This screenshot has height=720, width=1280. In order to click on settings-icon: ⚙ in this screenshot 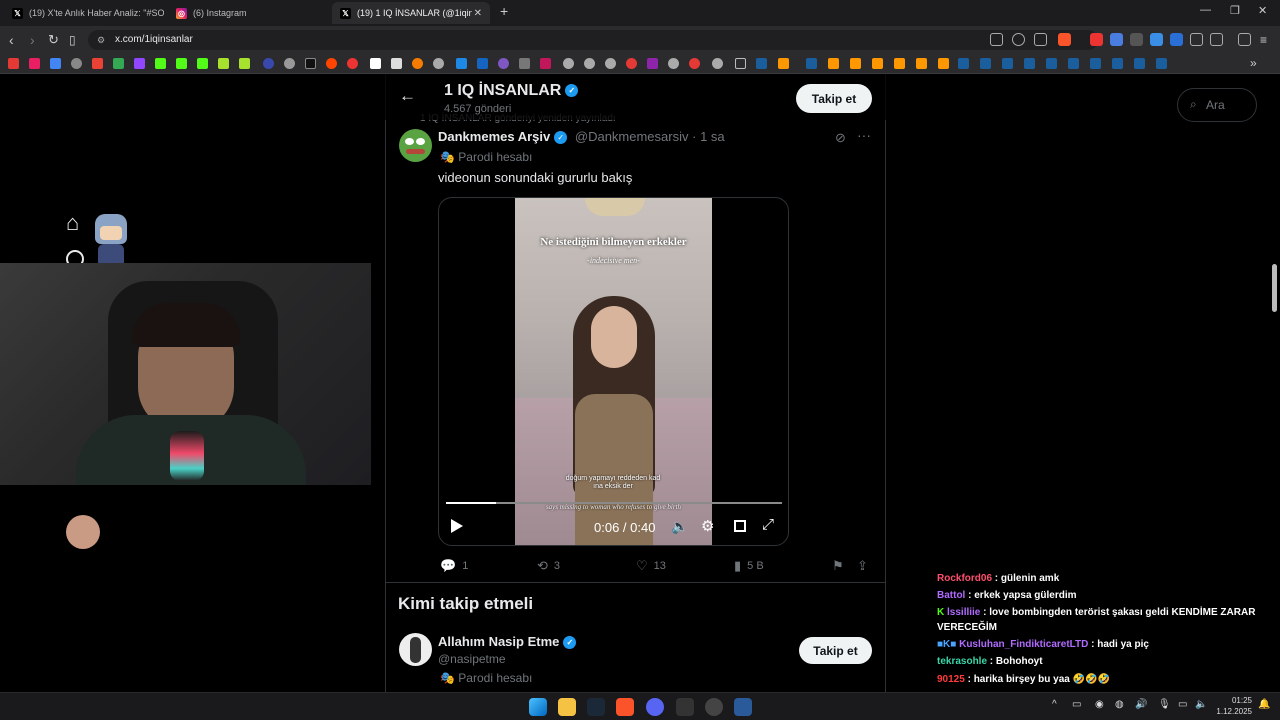, I will do `click(707, 526)`.